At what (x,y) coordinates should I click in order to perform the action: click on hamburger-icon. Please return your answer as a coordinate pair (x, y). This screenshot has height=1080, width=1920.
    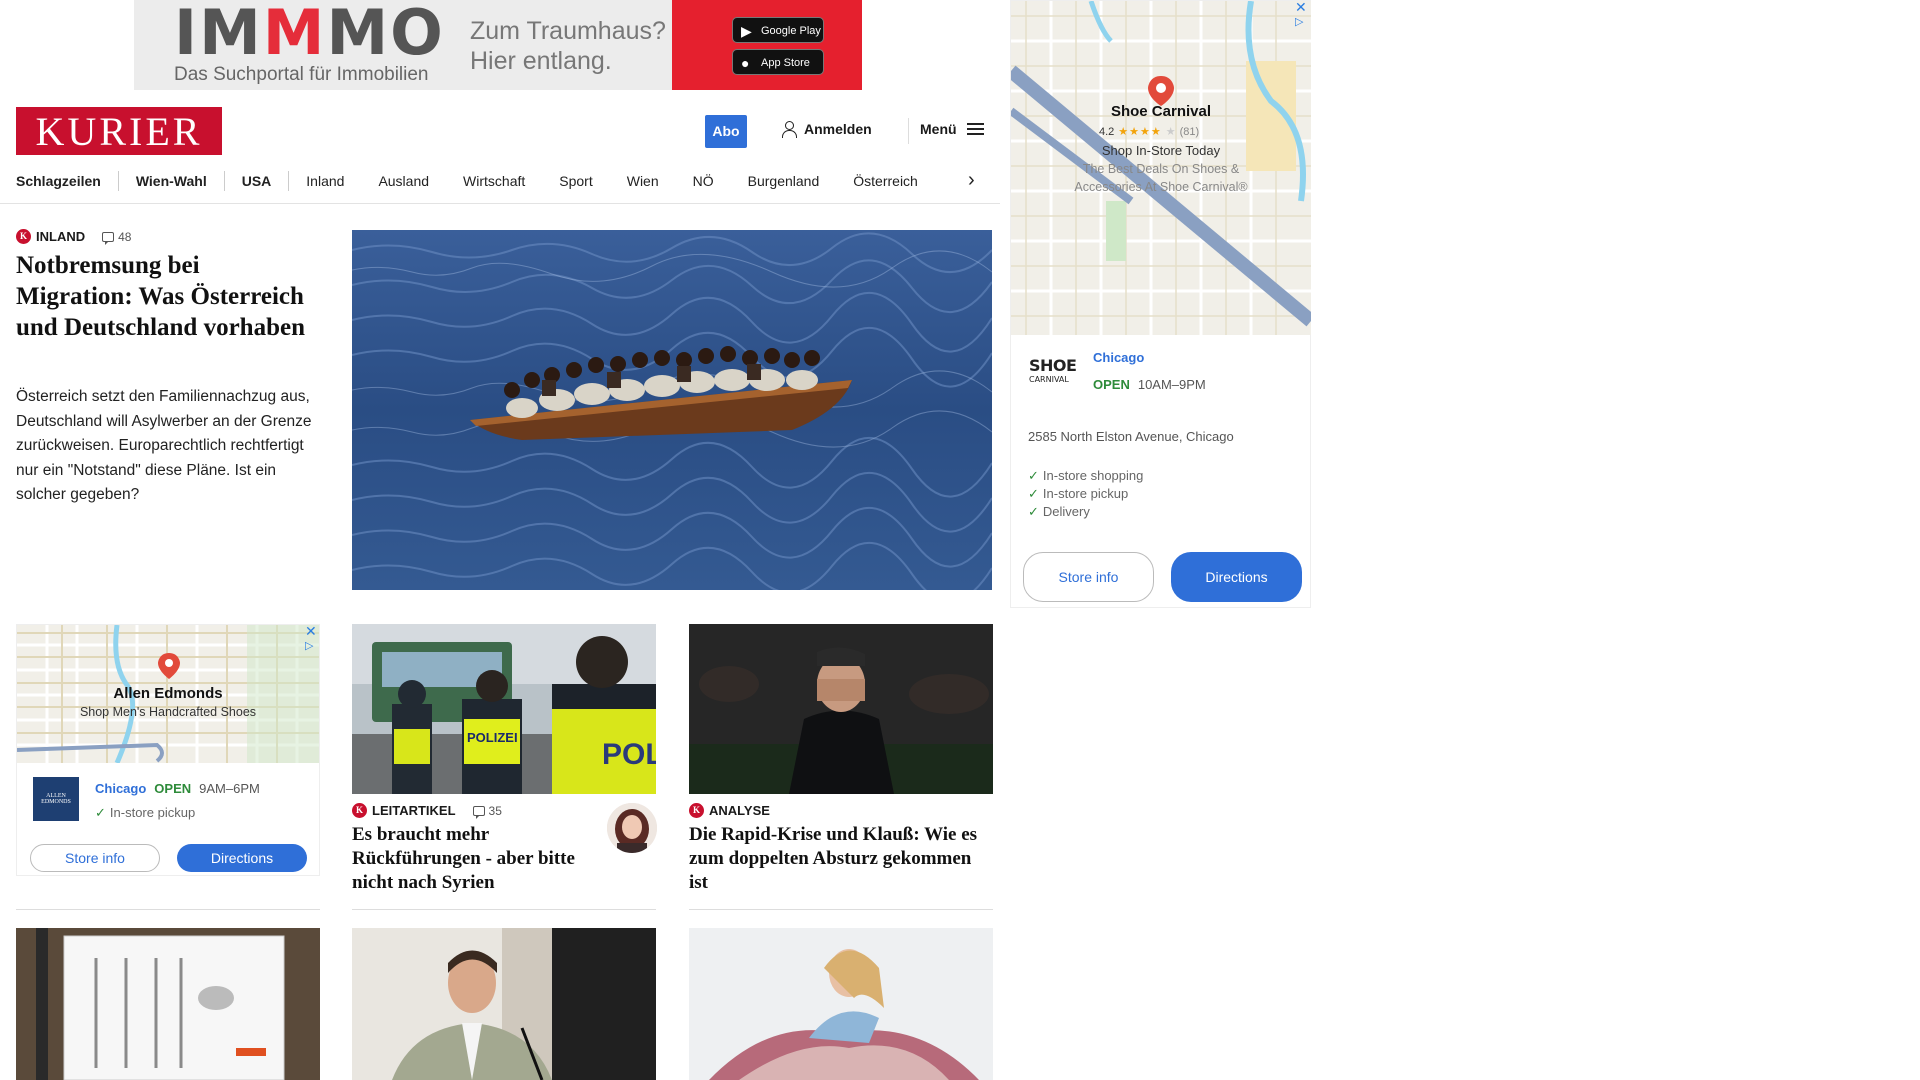
    Looking at the image, I should click on (975, 129).